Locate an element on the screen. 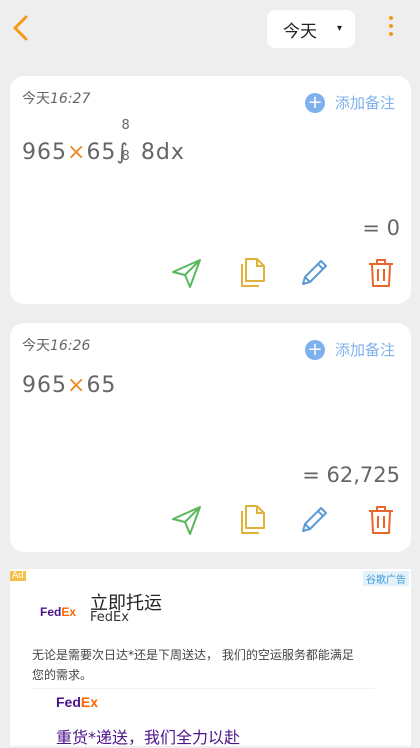 This screenshot has height=748, width=420. record-time: 16:27 is located at coordinates (70, 99).